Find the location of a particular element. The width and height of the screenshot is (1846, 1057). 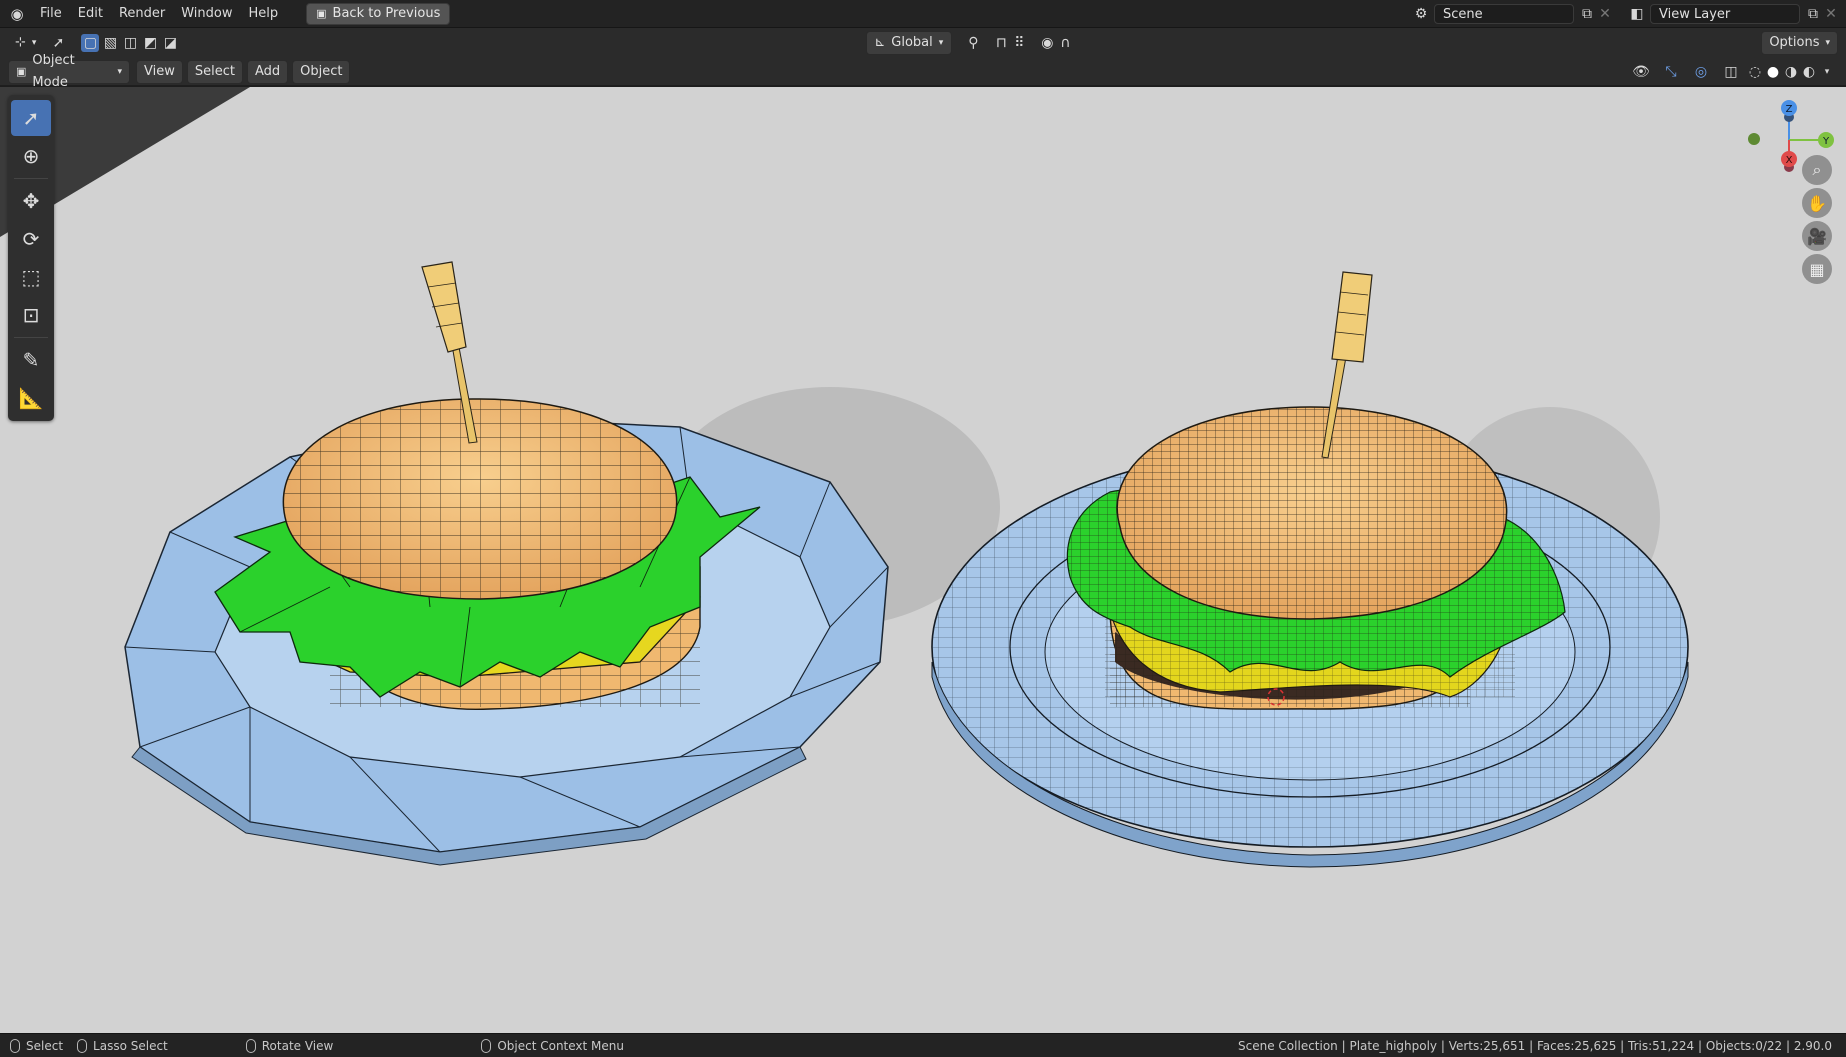

snap-grid-icon: ⠿ is located at coordinates (1019, 43).